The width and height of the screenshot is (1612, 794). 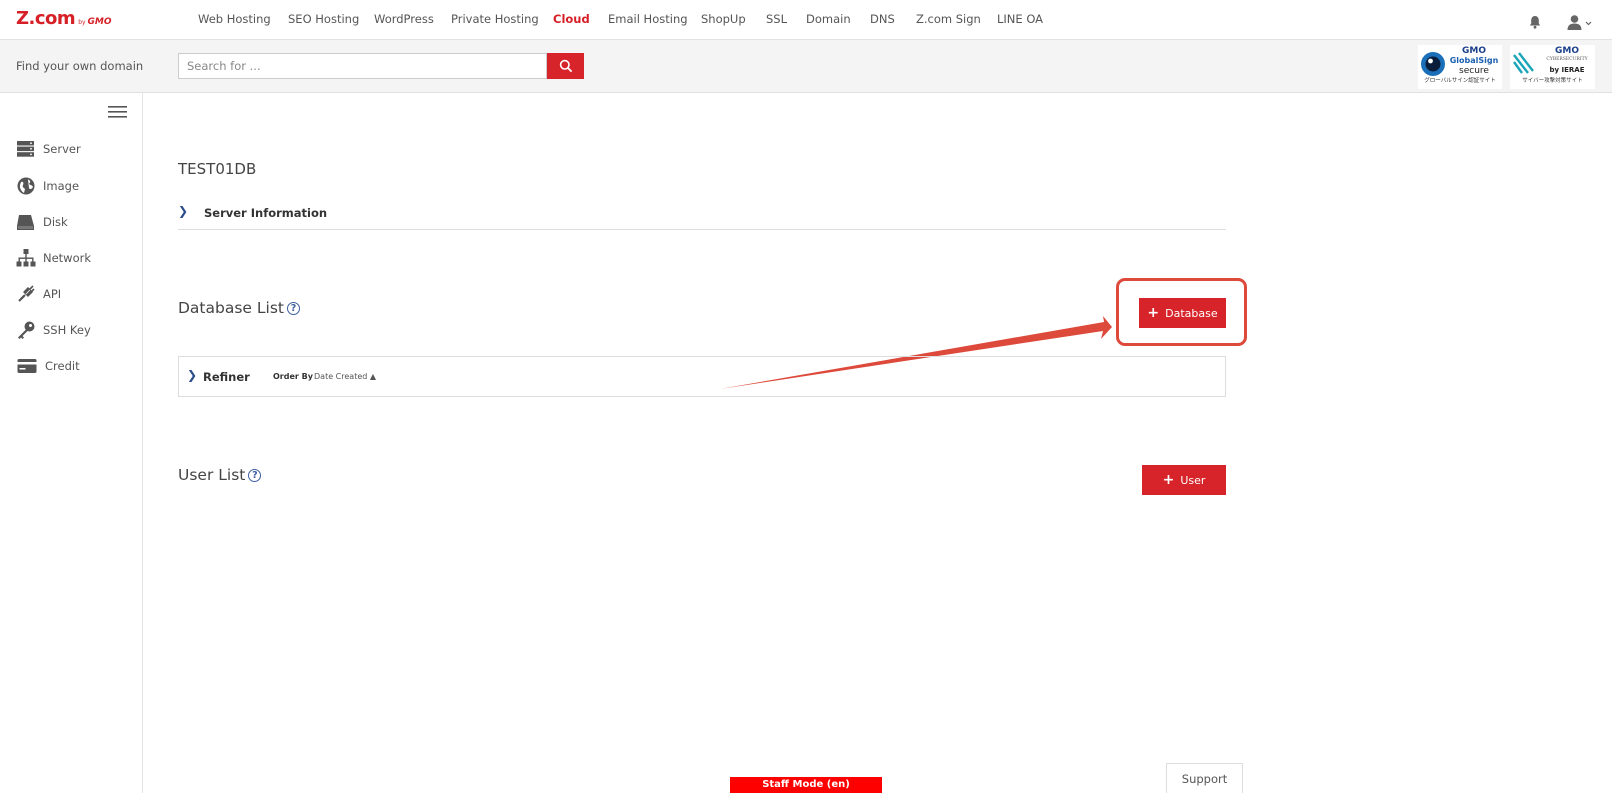 I want to click on sidebar-label-ssh-key: SSH Key, so click(x=67, y=330).